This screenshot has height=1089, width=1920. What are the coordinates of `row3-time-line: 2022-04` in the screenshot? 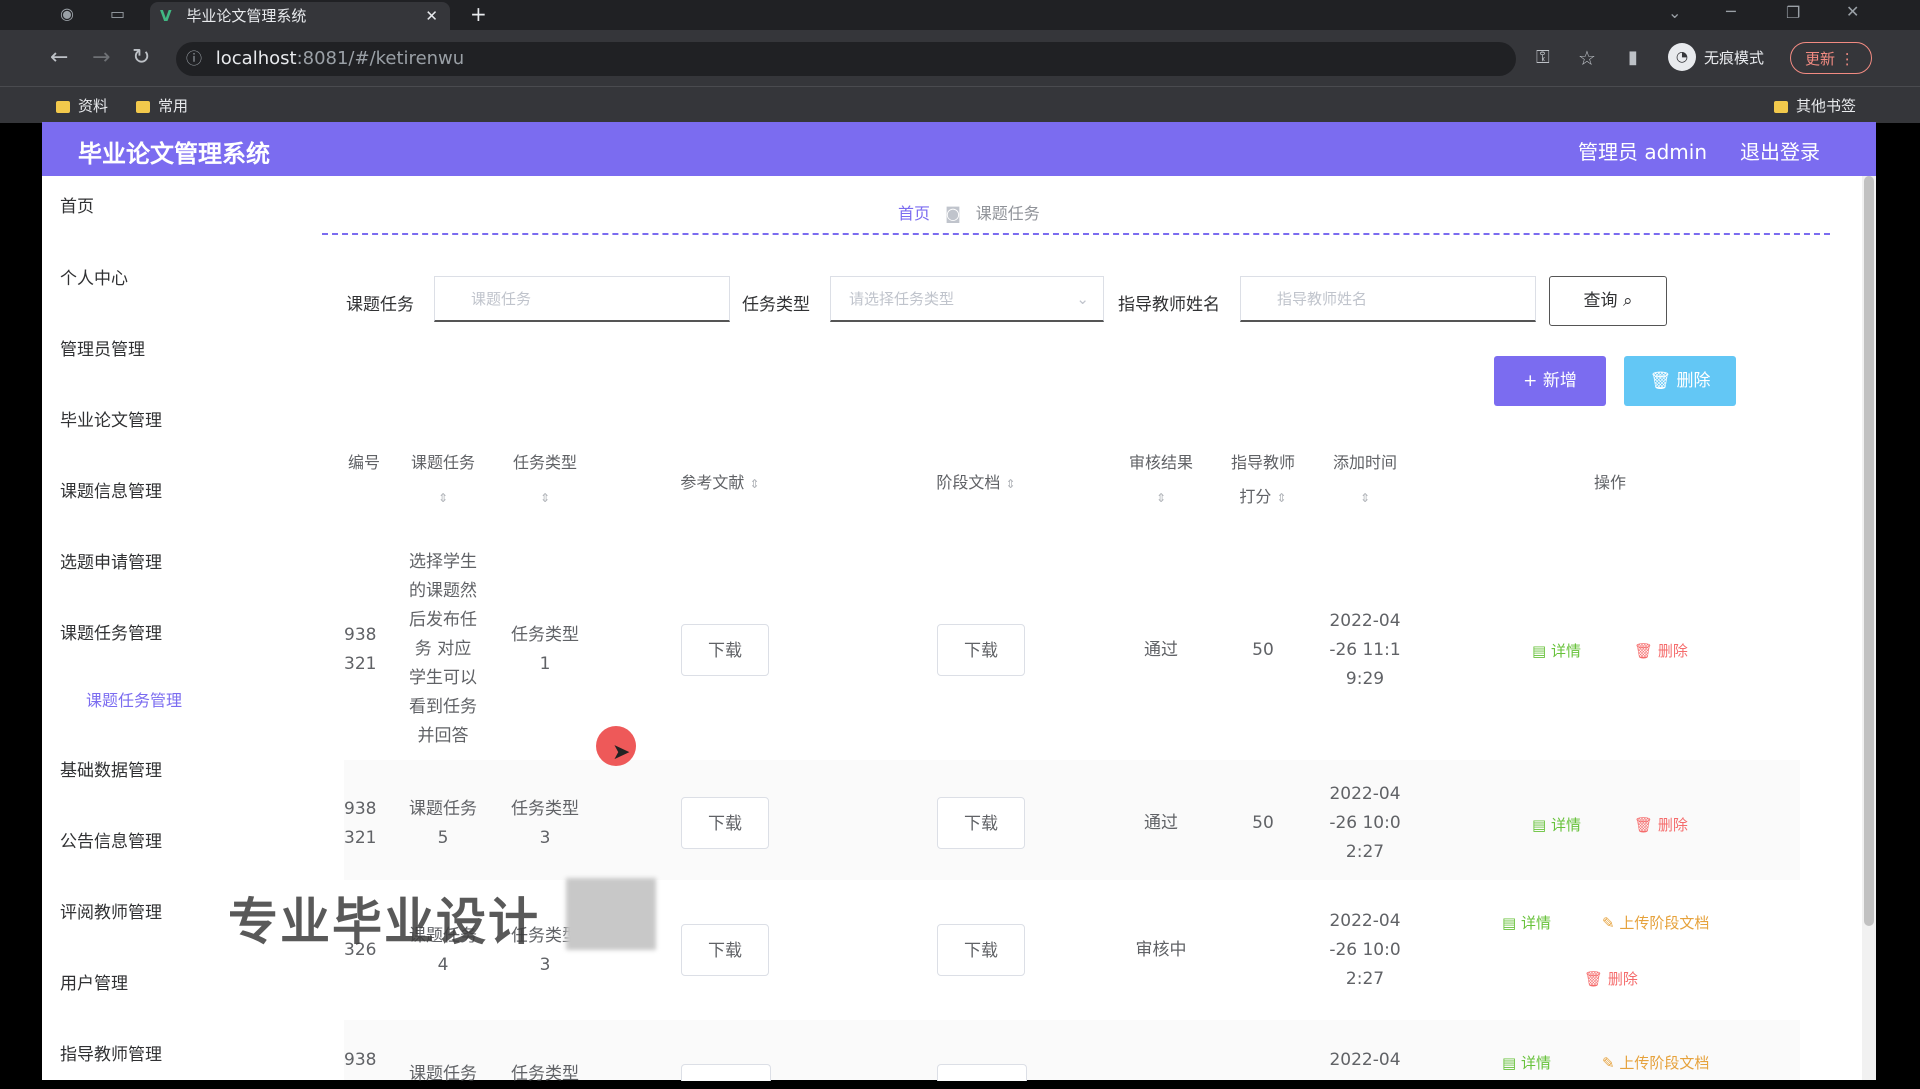 It's located at (1365, 921).